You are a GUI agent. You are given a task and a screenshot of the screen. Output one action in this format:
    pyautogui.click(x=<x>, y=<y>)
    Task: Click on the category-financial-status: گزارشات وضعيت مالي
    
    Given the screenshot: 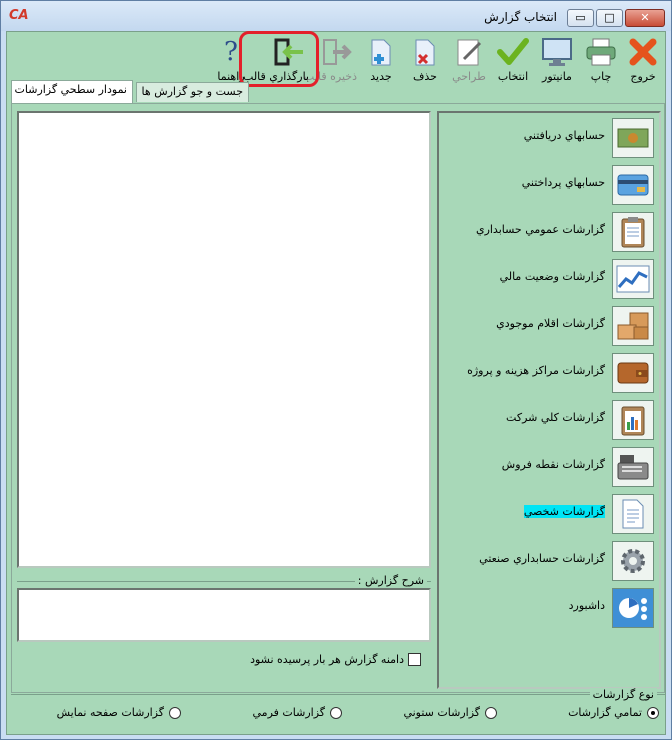 What is the action you would take?
    pyautogui.click(x=549, y=279)
    